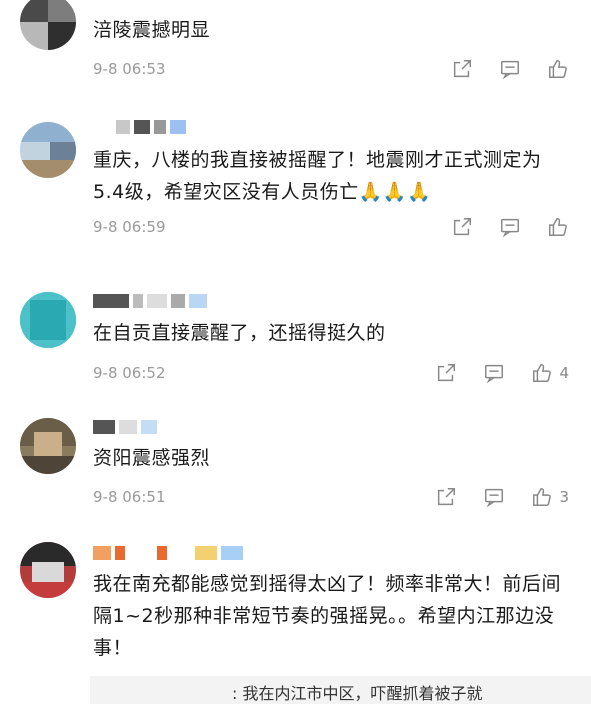  I want to click on comment-text: 在自贡直接震醒了，还摇得挺久的, so click(239, 333).